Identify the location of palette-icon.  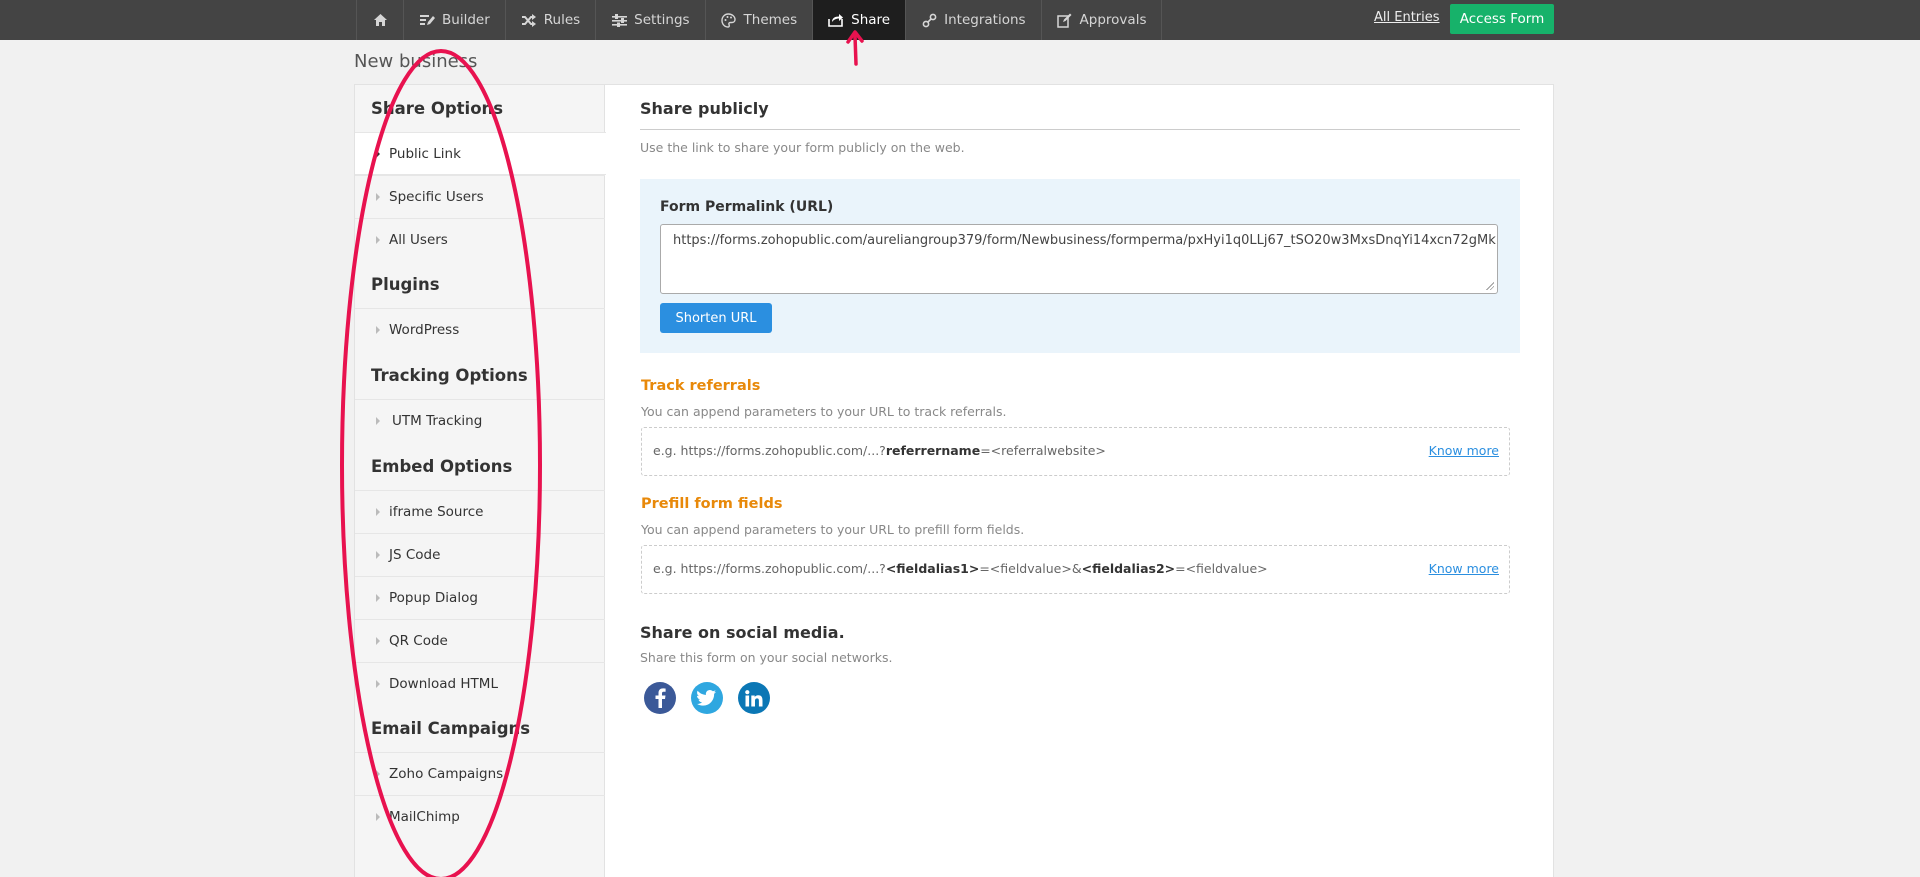
(729, 20).